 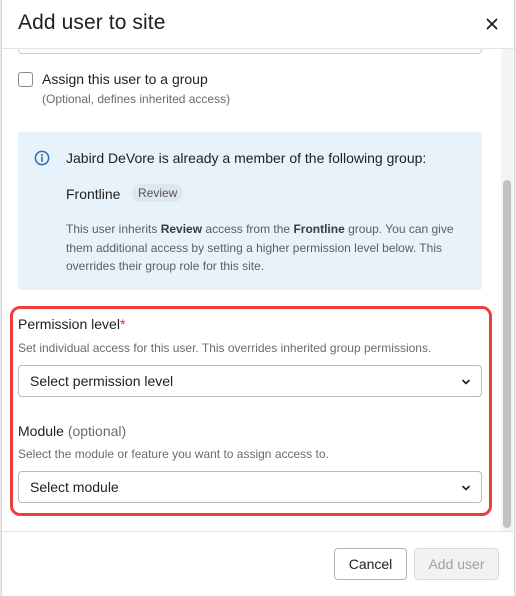 I want to click on permission-level-label: Permission level*, so click(x=72, y=324).